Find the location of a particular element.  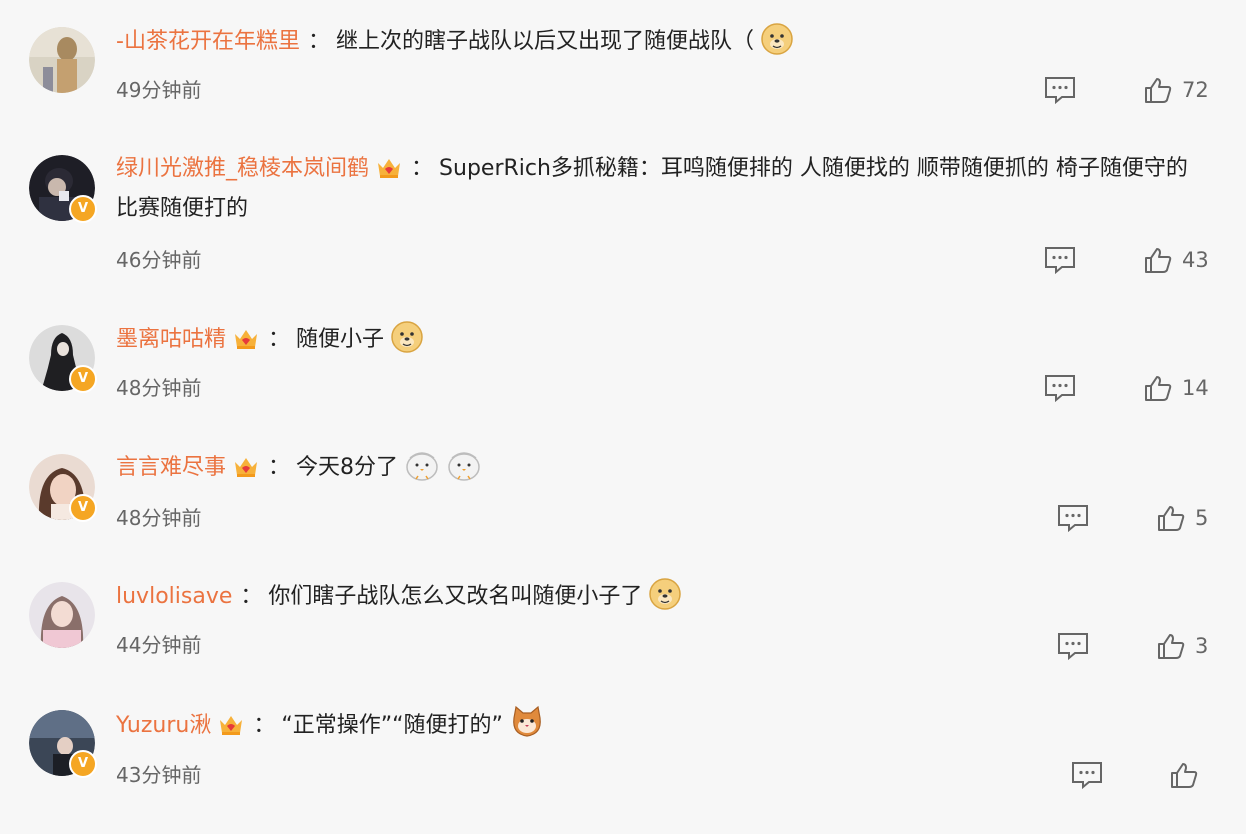

like-button is located at coordinates (1189, 775).